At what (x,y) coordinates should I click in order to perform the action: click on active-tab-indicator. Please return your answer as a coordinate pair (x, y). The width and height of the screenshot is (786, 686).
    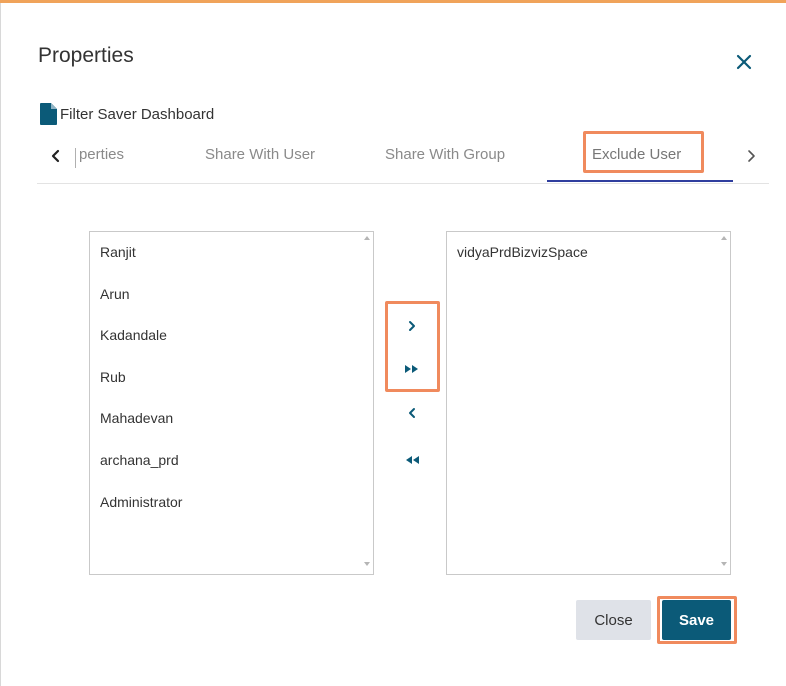
    Looking at the image, I should click on (640, 181).